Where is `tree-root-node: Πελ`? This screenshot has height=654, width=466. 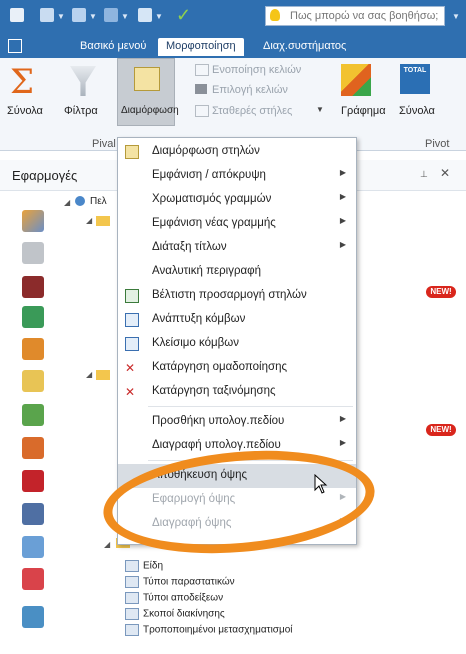 tree-root-node: Πελ is located at coordinates (98, 201).